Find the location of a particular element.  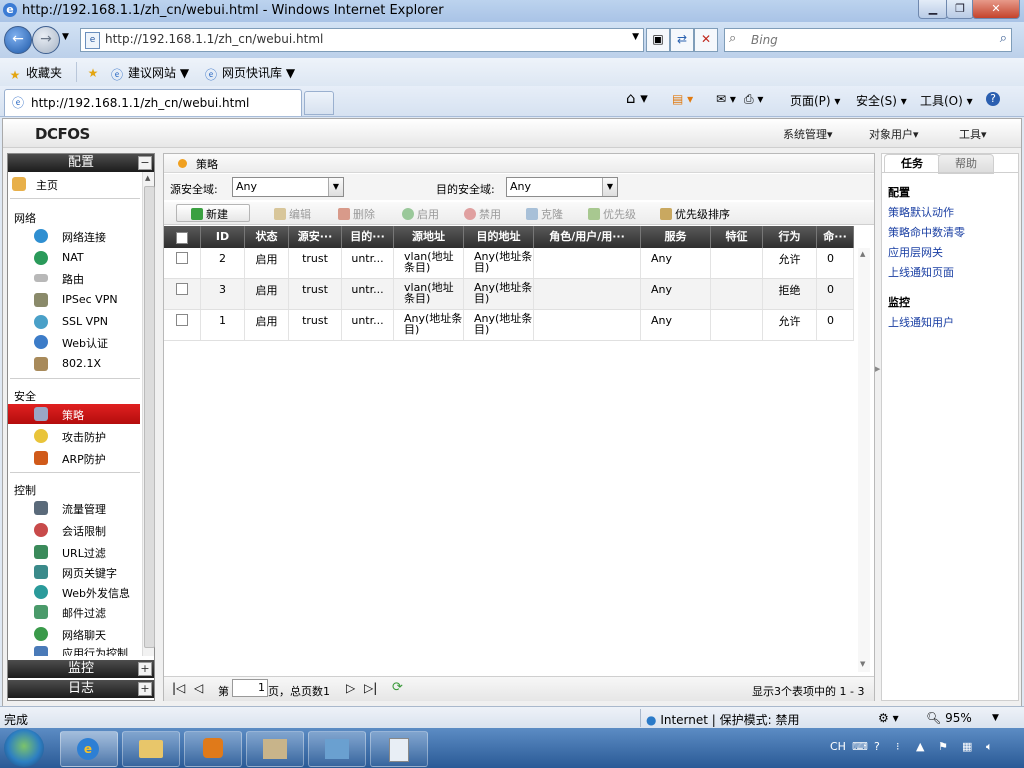

sidebar-item-web-keyword: 网页关键字 is located at coordinates (74, 572).